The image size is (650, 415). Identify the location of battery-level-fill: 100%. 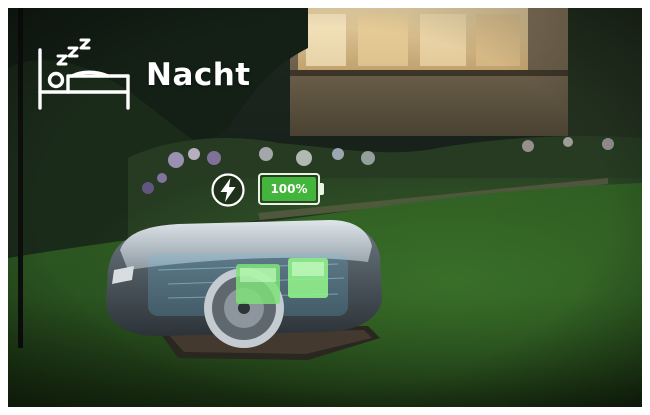
(289, 189).